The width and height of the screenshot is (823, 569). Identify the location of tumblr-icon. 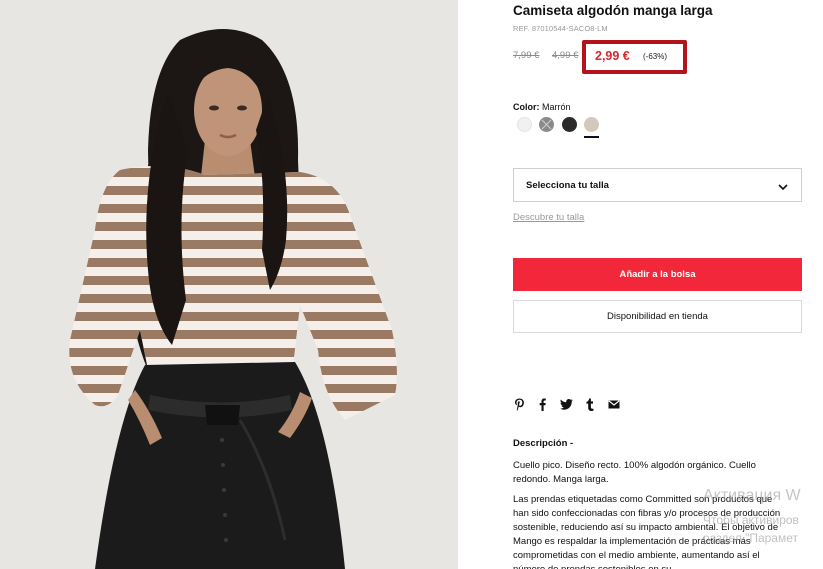
(589, 404).